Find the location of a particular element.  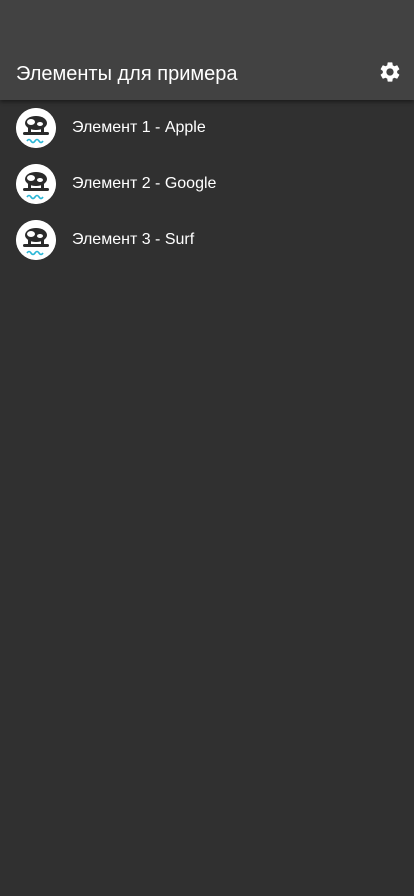

list-item: Элемент 3 - Surf is located at coordinates (207, 240).